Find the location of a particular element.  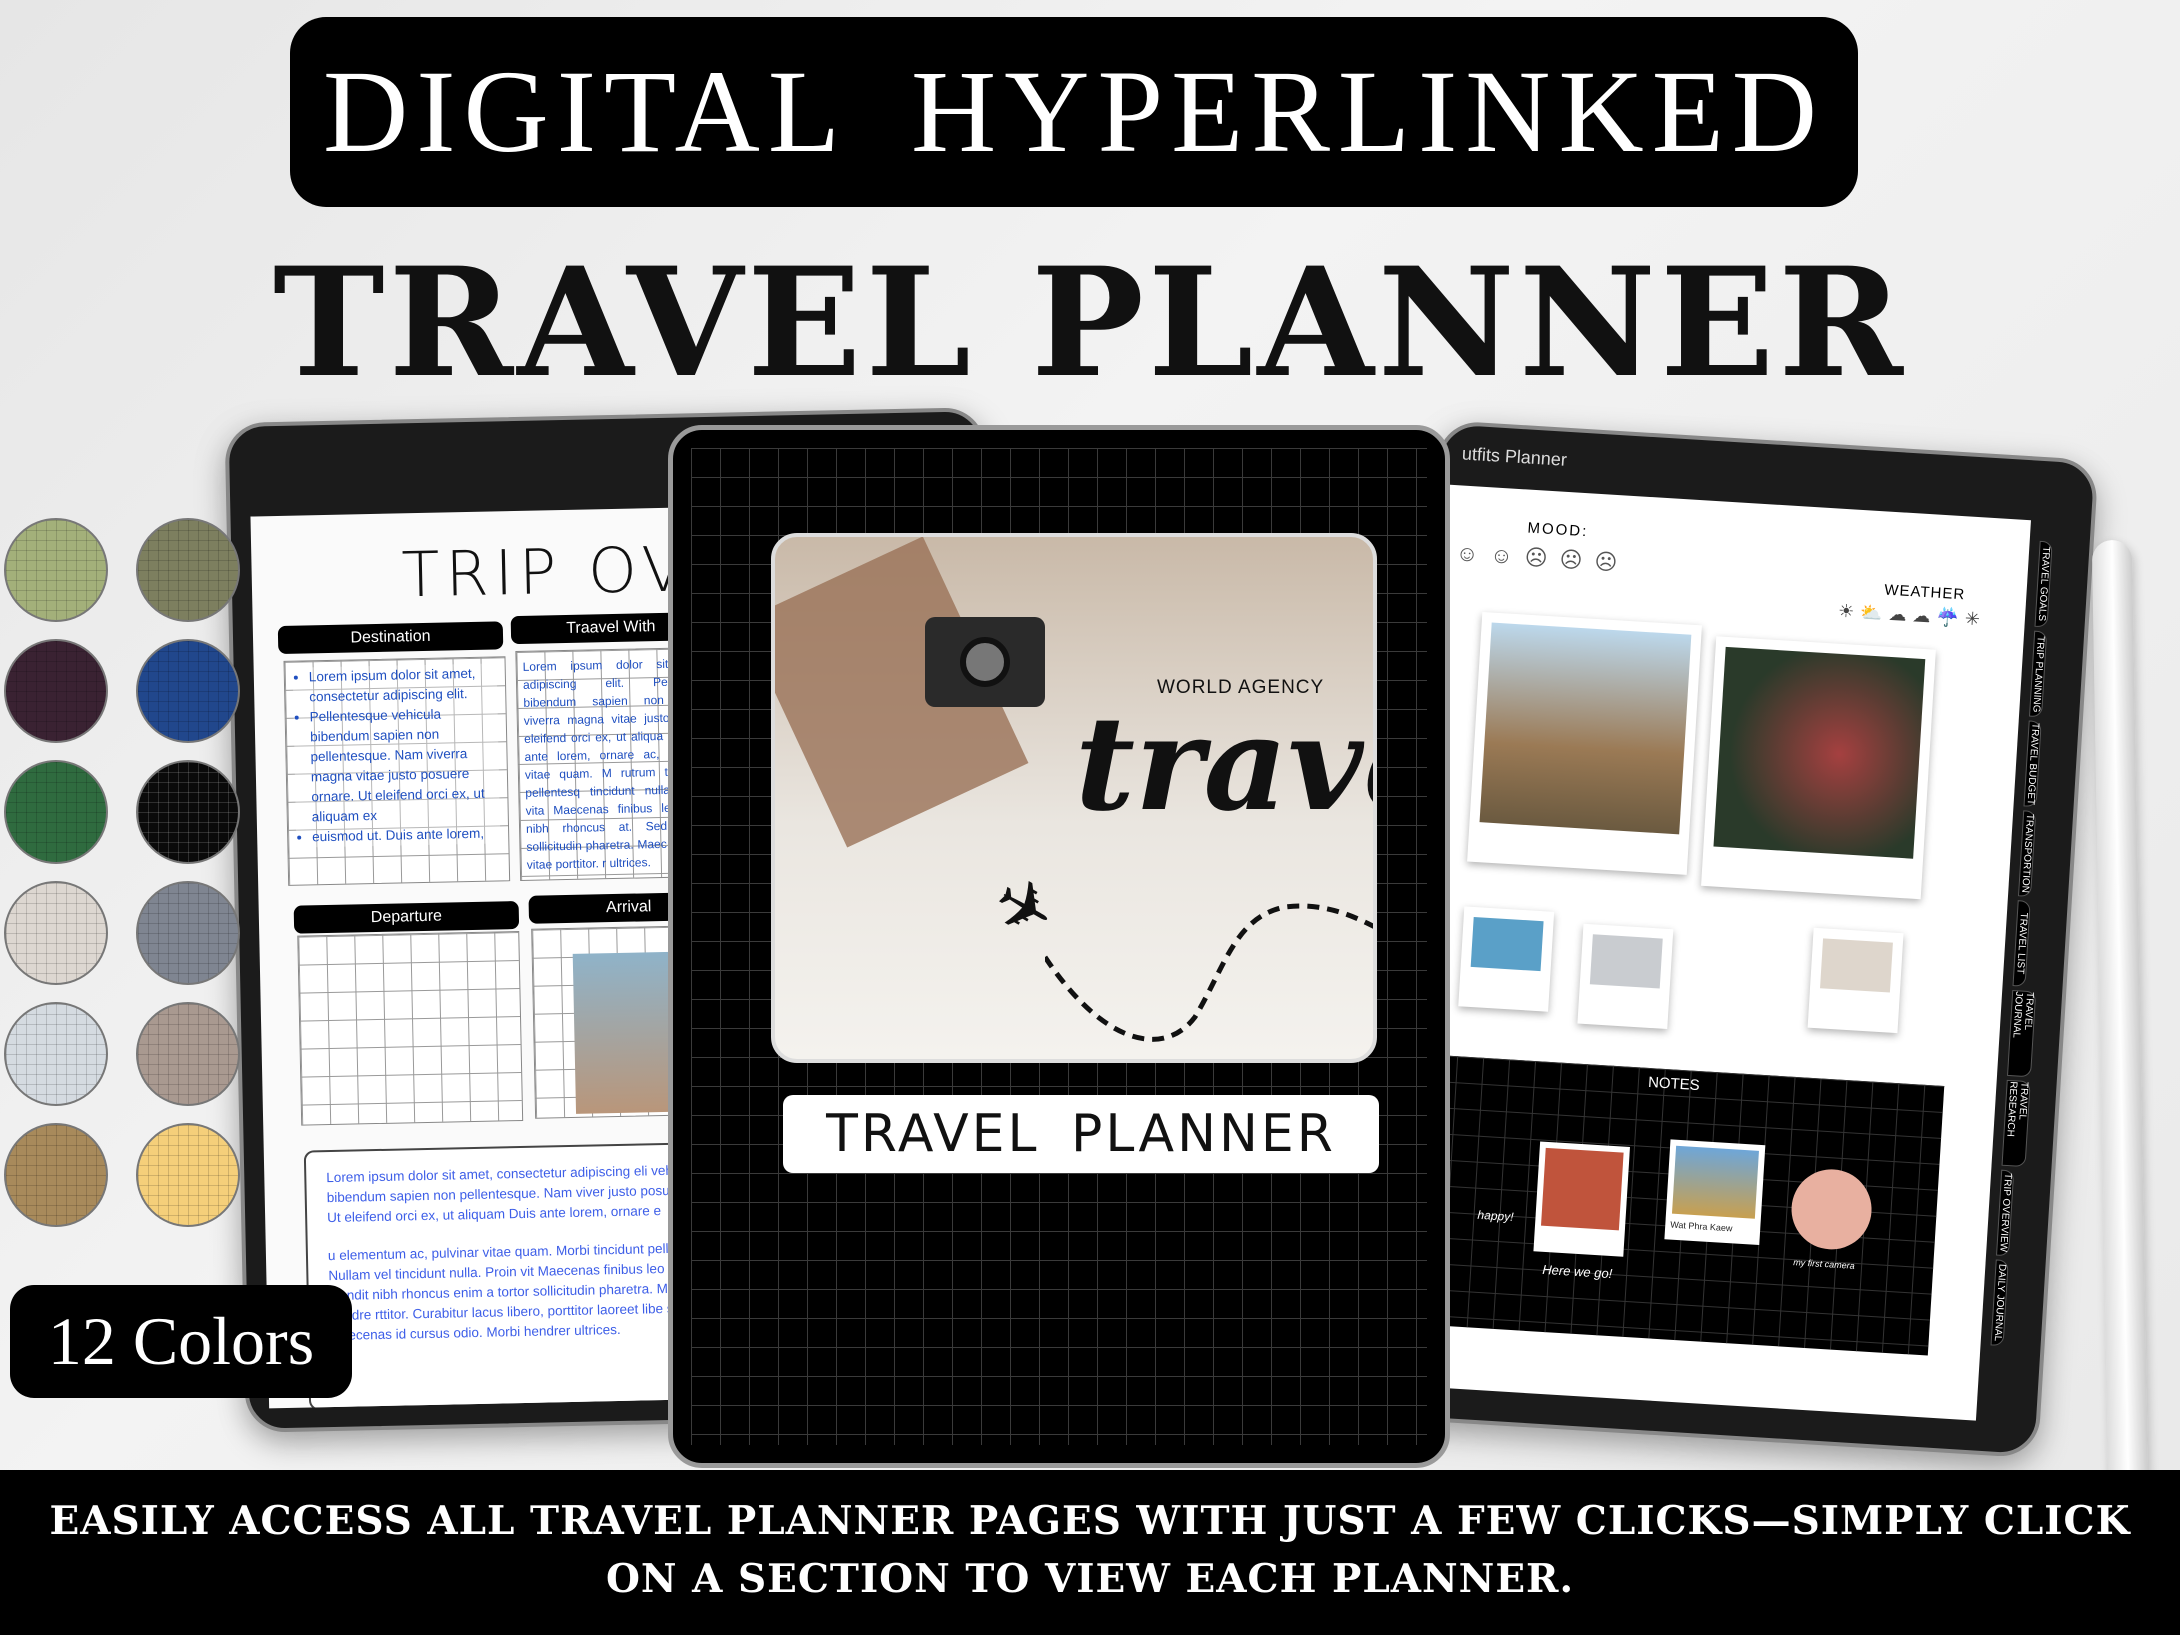

tab-travel-goals: TRAVEL GOALS is located at coordinates (2043, 584).